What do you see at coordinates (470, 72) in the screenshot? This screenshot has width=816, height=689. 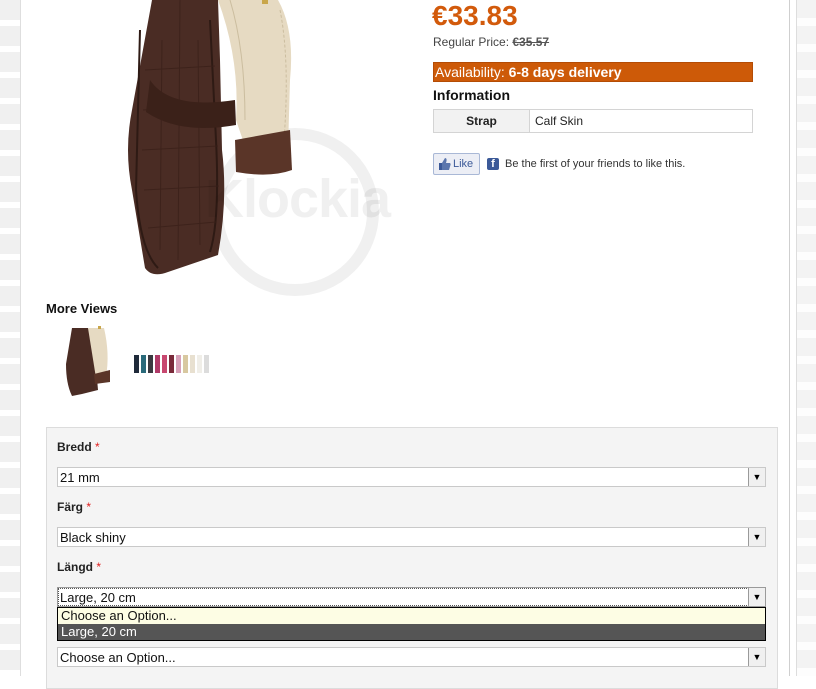 I see `availability-label: Availability:` at bounding box center [470, 72].